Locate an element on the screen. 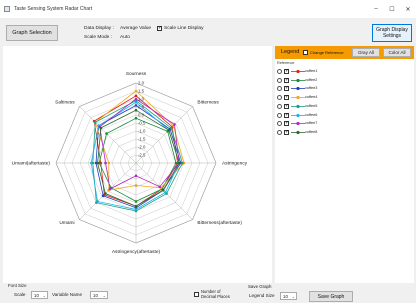 The image size is (416, 303). legend-item: coffee4 is located at coordinates (317, 98).